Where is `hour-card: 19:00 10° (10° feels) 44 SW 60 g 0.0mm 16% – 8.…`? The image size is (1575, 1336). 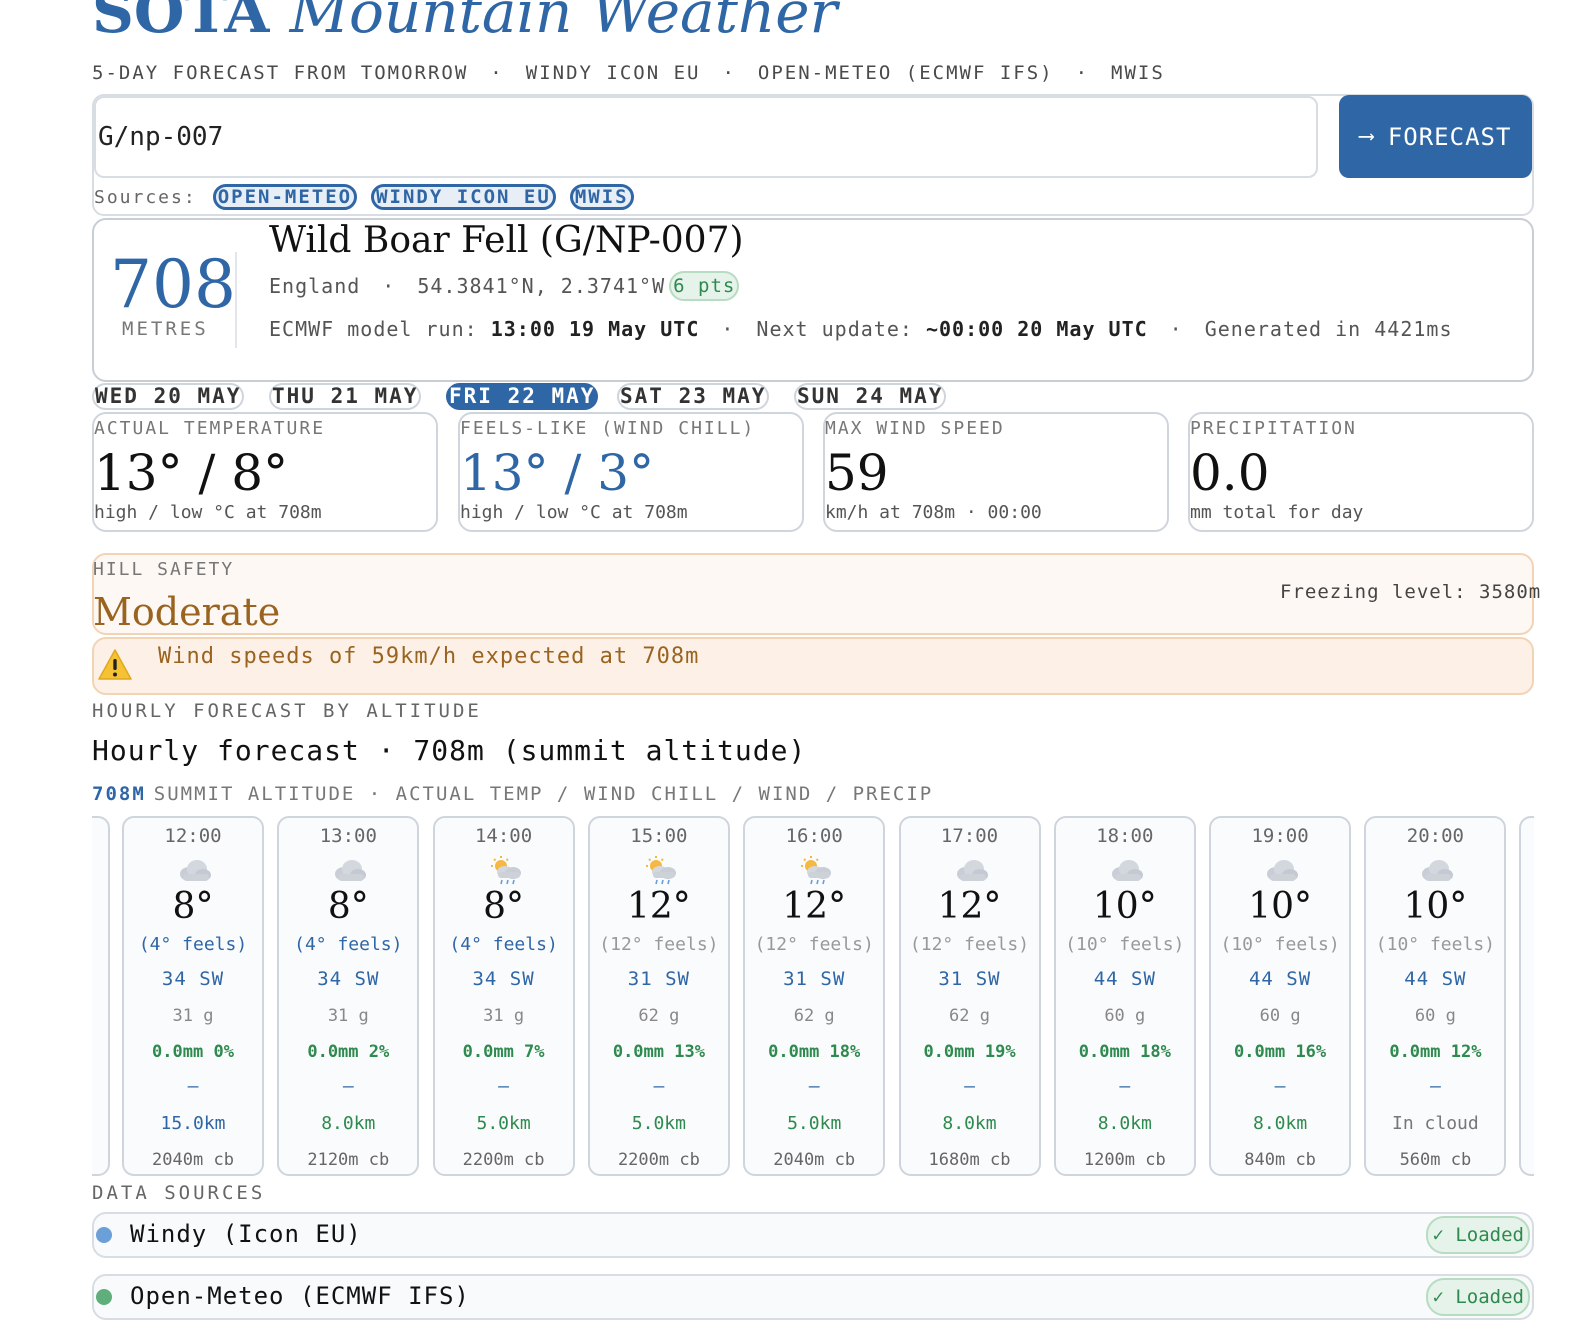 hour-card: 19:00 10° (10° feels) 44 SW 60 g 0.0mm 16% – 8.… is located at coordinates (1280, 996).